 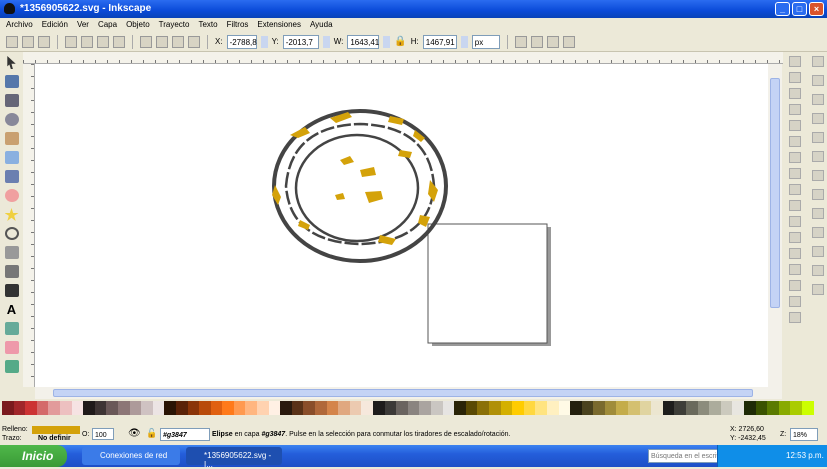 What do you see at coordinates (775, 225) in the screenshot?
I see `vertical-scrollbar` at bounding box center [775, 225].